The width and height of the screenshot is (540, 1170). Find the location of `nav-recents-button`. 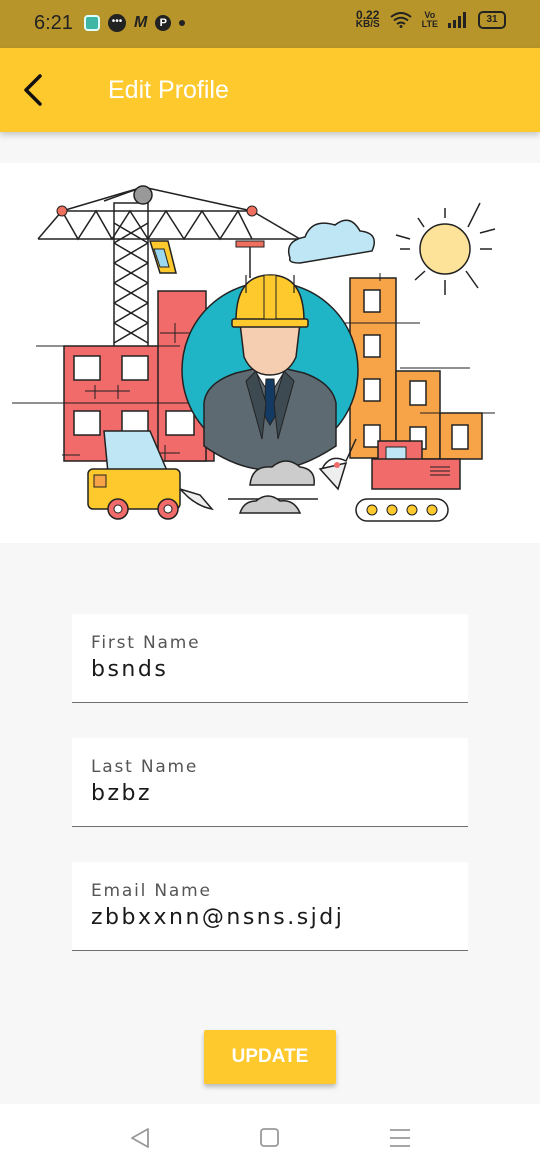

nav-recents-button is located at coordinates (400, 1138).